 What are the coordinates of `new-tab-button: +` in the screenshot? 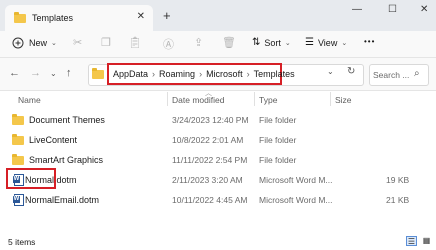 It's located at (167, 15).